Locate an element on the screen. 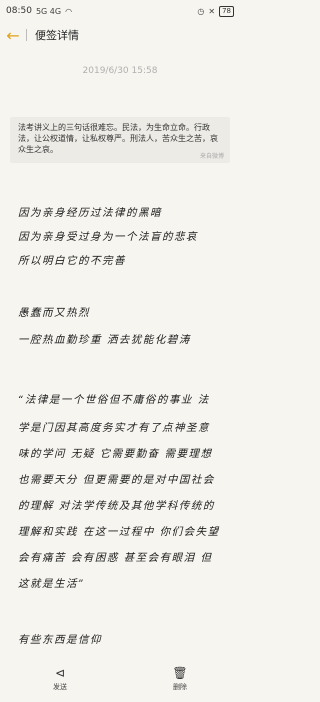 This screenshot has height=702, width=320. note-line: 学是门因其高度务实才有了点神圣意 is located at coordinates (114, 428).